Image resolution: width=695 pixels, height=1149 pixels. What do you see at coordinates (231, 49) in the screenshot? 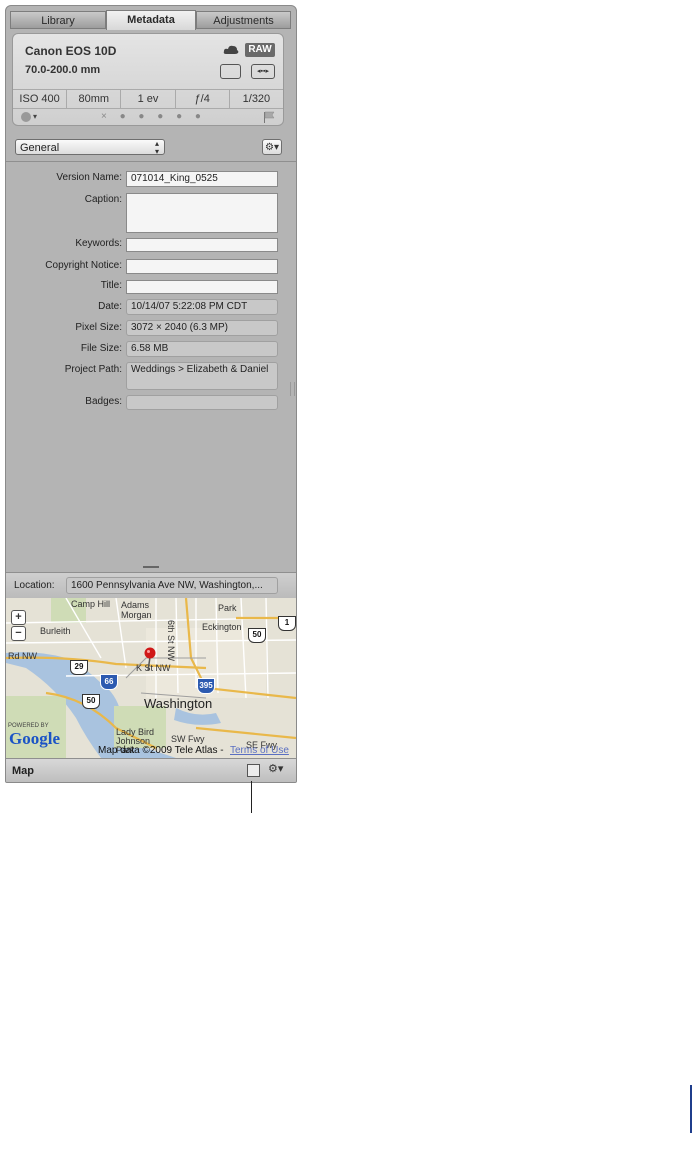
I see `cloud-icon` at bounding box center [231, 49].